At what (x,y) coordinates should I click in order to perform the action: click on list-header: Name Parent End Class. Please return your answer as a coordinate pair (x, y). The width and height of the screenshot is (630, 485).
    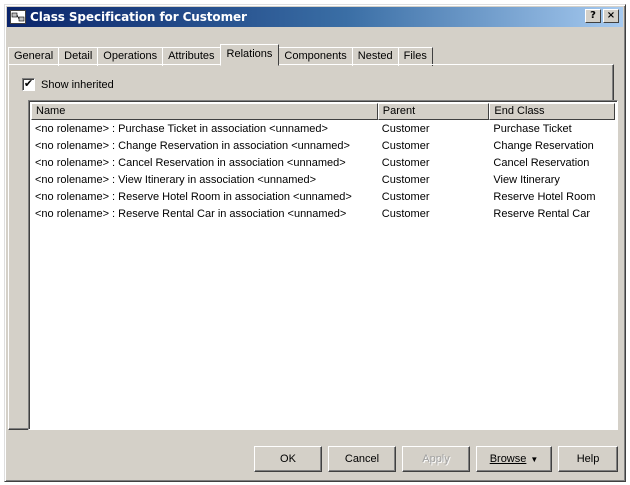
    Looking at the image, I should click on (323, 111).